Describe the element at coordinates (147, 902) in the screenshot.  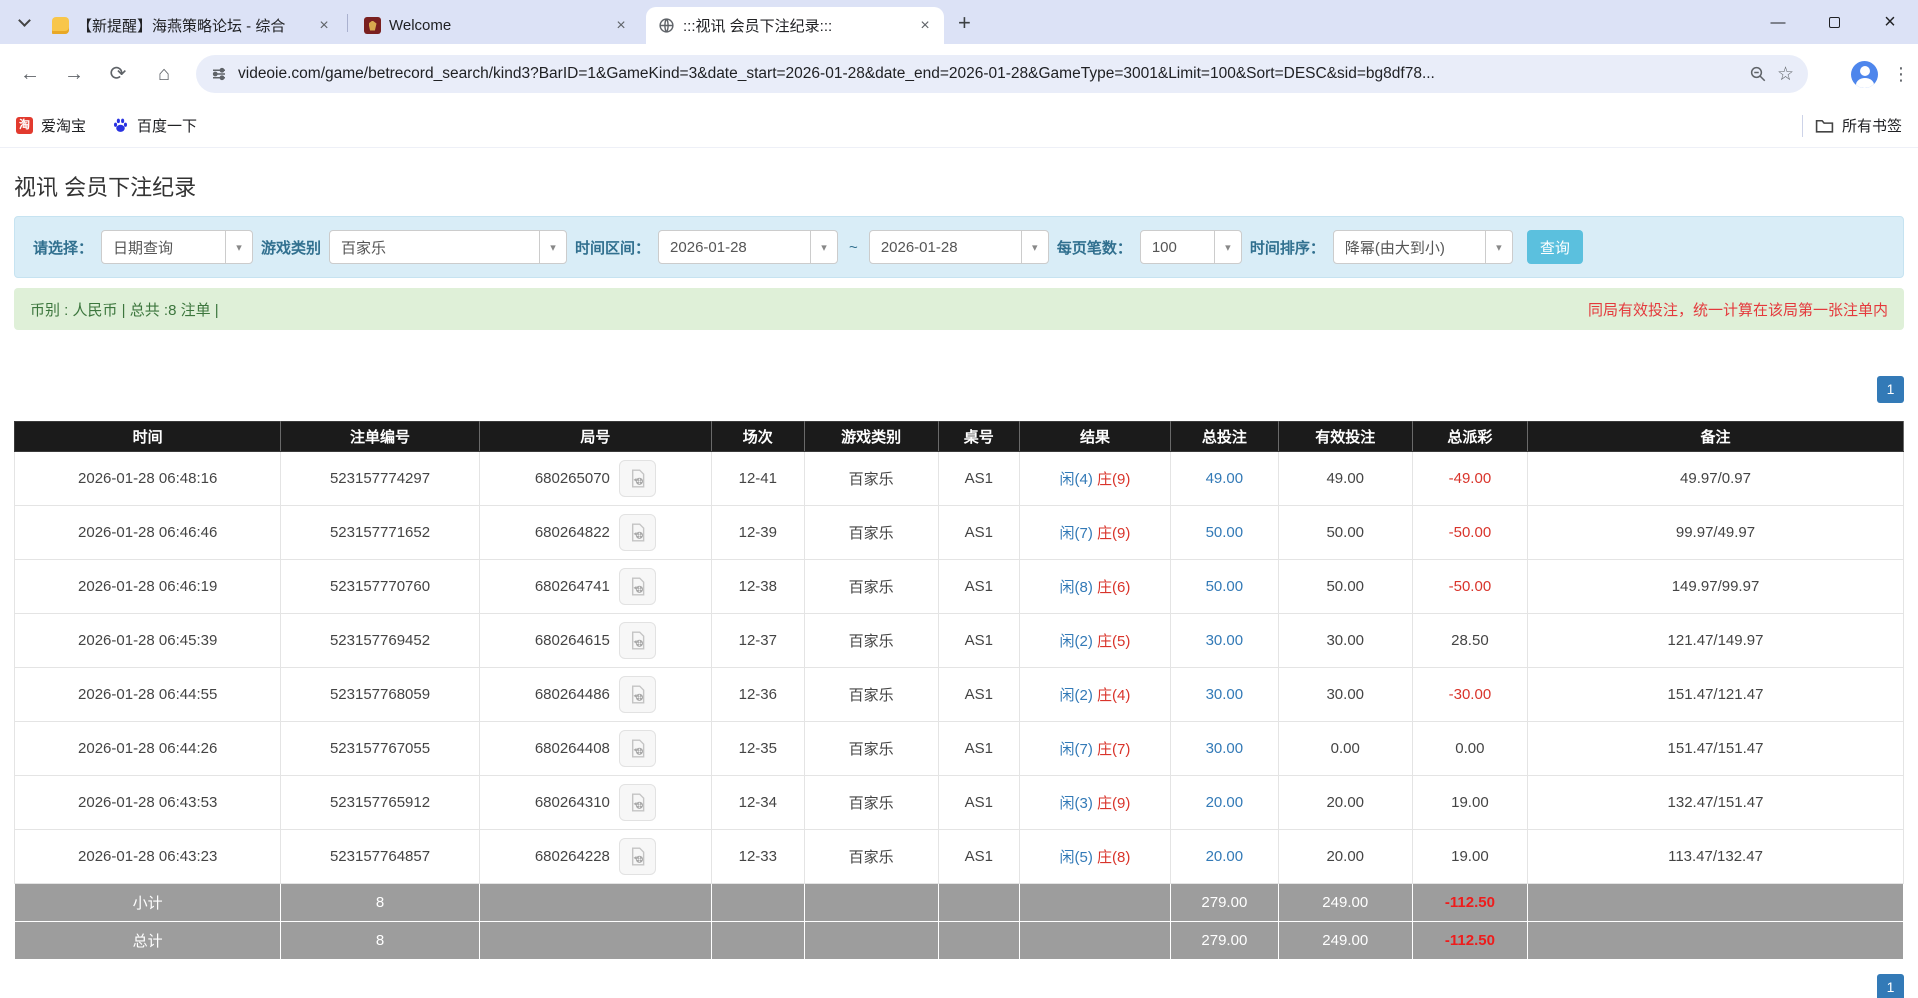
I see `footer-label: 小计` at that location.